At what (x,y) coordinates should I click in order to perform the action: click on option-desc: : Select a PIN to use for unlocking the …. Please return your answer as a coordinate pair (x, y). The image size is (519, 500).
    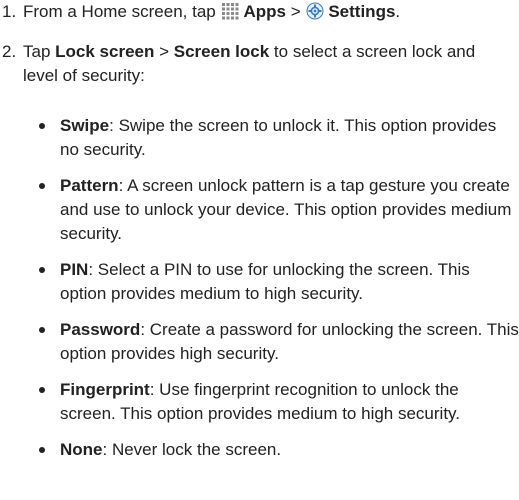
    Looking at the image, I should click on (265, 281).